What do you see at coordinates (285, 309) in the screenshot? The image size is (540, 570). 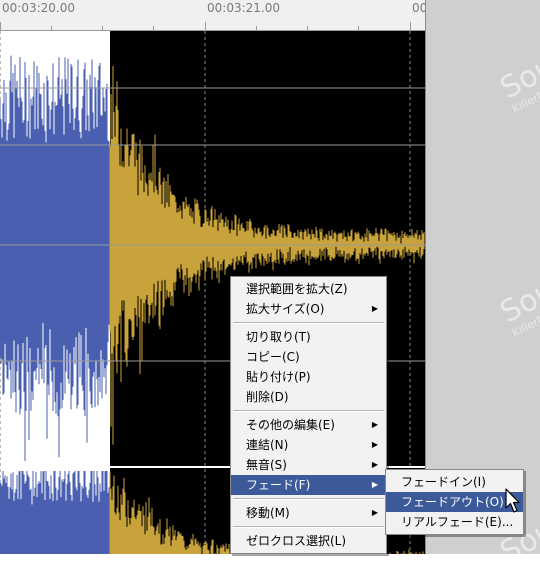 I see `menu-item-label: 拡大サイズ(O)` at bounding box center [285, 309].